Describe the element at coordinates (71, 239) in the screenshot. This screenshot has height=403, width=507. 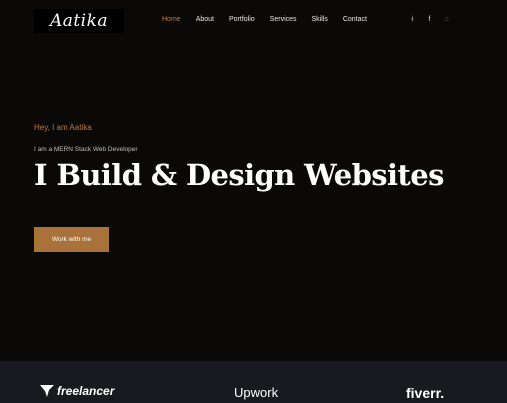
I see `work-with-me-button: Work with me` at that location.